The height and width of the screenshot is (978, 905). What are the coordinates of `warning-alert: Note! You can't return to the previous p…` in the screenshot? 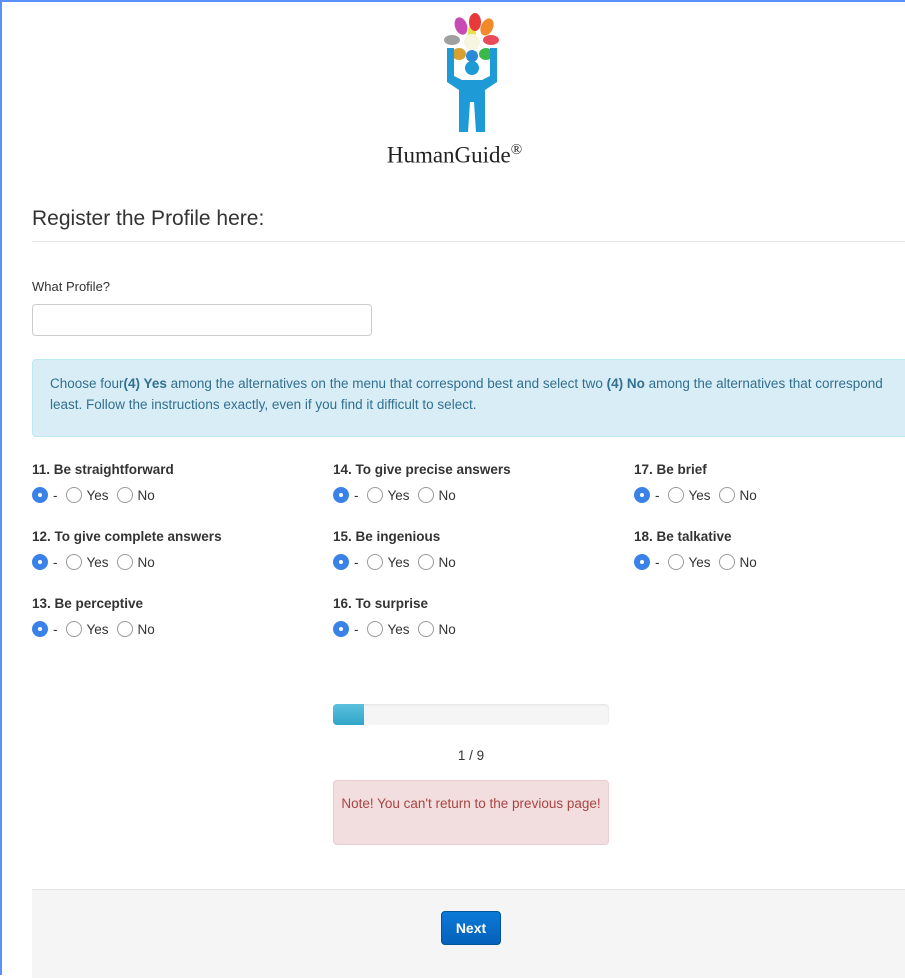 It's located at (471, 812).